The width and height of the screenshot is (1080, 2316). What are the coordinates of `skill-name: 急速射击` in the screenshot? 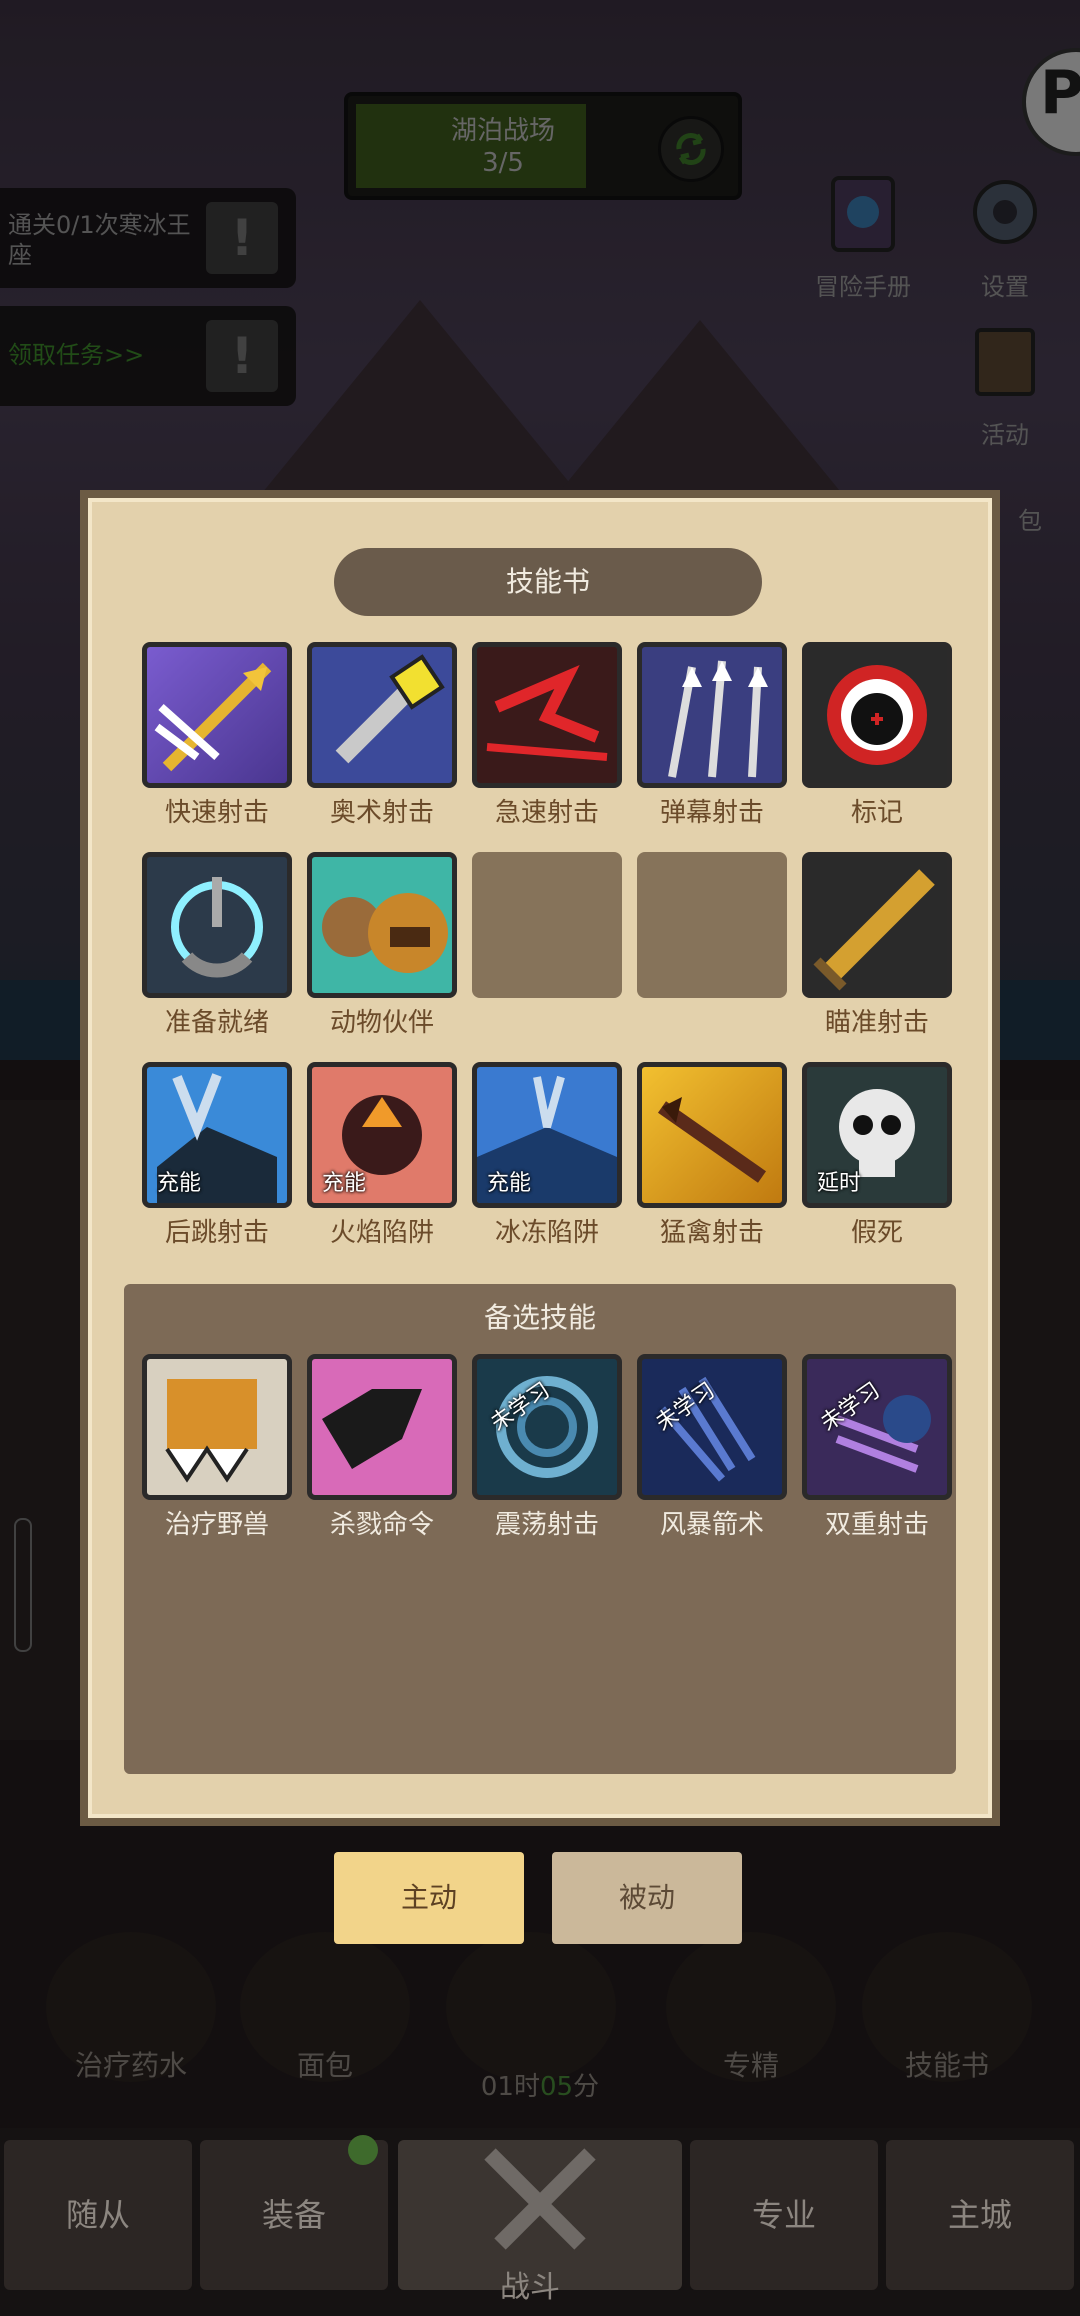 It's located at (546, 813).